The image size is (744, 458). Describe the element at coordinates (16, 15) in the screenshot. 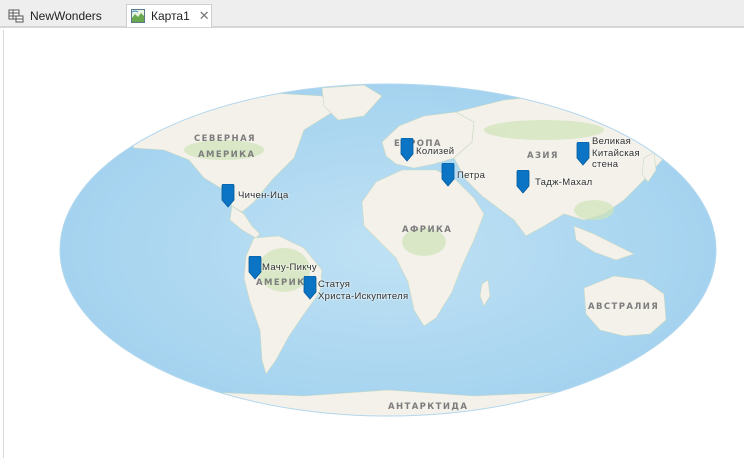

I see `table-icon` at that location.